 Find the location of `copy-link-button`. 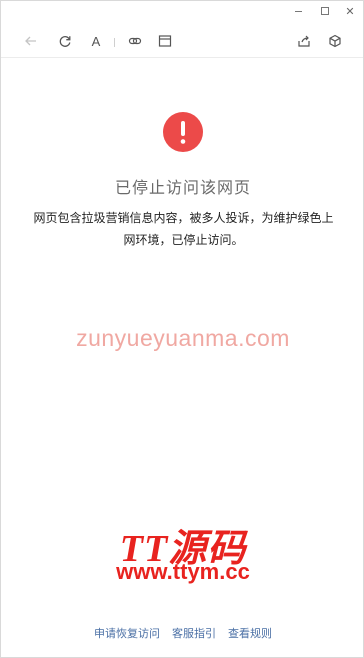

copy-link-button is located at coordinates (135, 41).